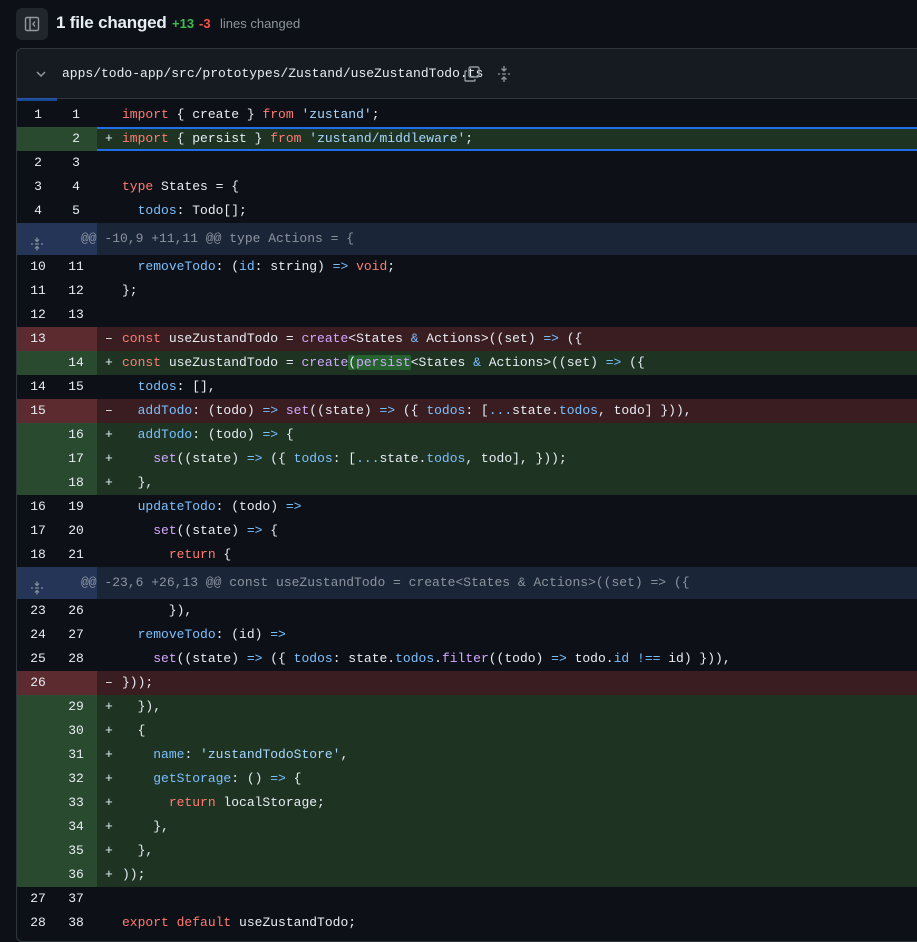  I want to click on old-line-number: 1, so click(38, 115).